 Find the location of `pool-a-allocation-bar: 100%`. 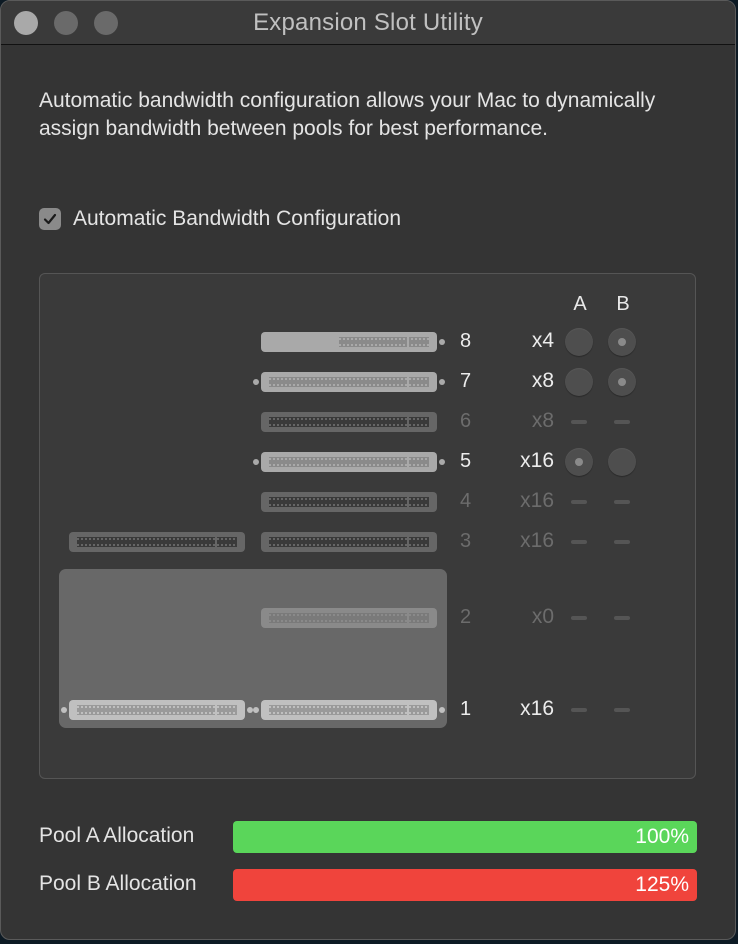

pool-a-allocation-bar: 100% is located at coordinates (465, 837).